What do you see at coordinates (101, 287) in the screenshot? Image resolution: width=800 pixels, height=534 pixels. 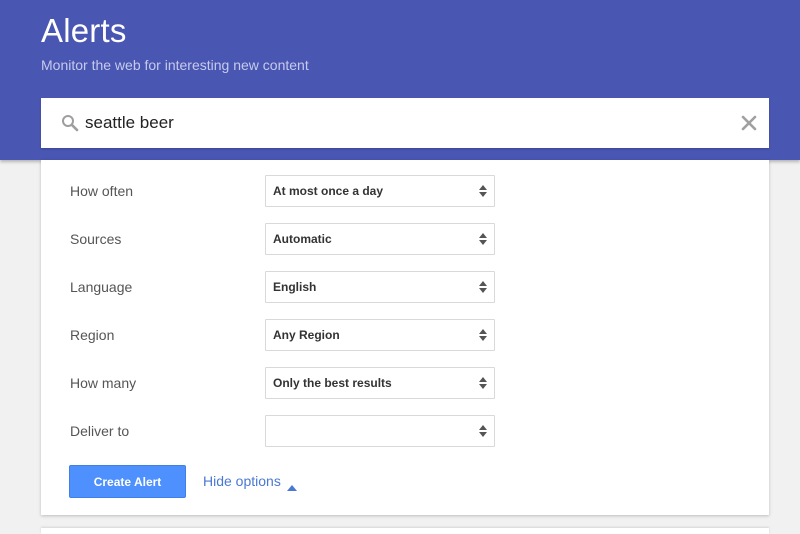 I see `language-label: Language` at bounding box center [101, 287].